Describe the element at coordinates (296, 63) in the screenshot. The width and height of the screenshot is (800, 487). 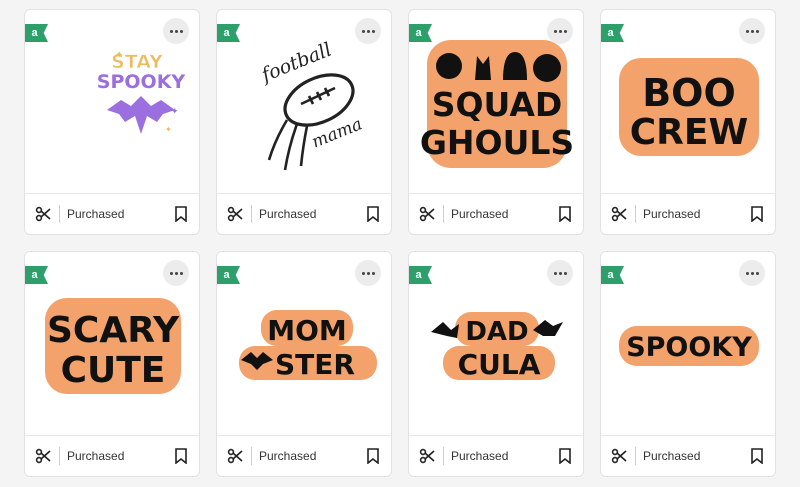
I see `artwork-text: football` at that location.